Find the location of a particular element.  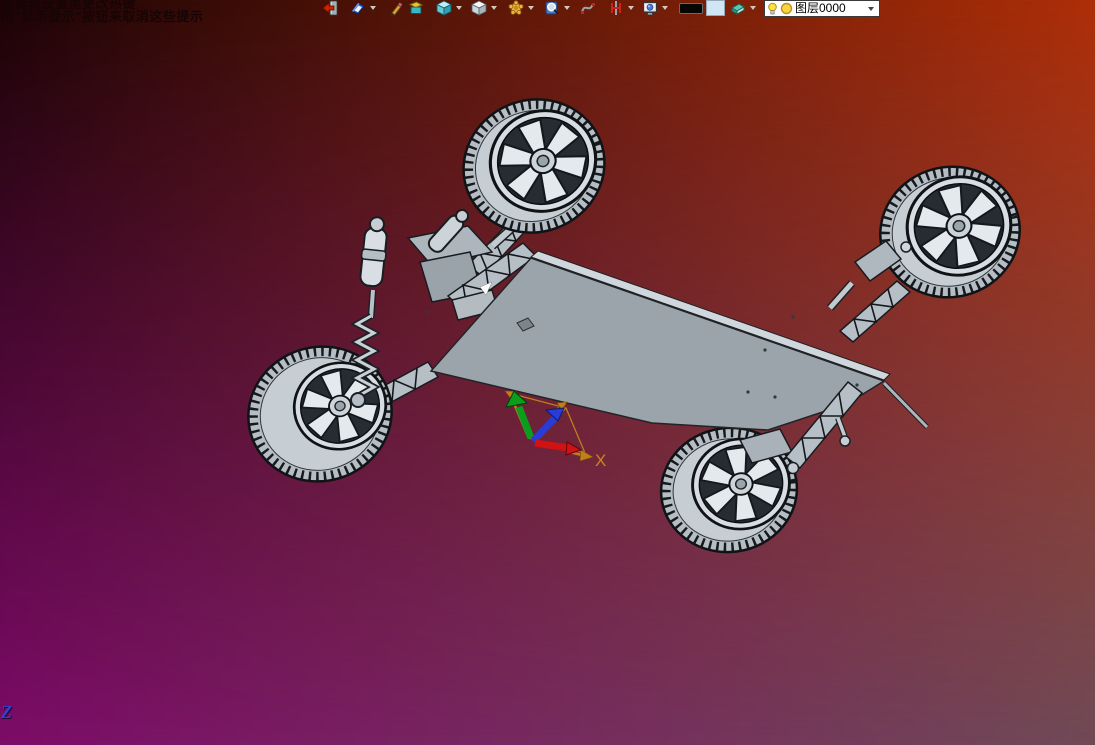

notebook-dropdown-chevron is located at coordinates (373, 8).